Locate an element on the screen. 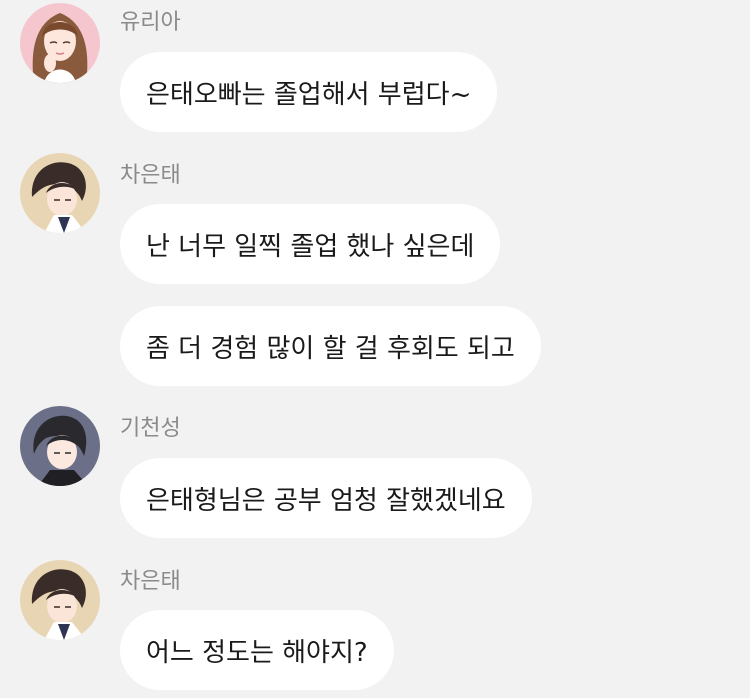 This screenshot has height=698, width=750. avatar-yuria is located at coordinates (60, 43).